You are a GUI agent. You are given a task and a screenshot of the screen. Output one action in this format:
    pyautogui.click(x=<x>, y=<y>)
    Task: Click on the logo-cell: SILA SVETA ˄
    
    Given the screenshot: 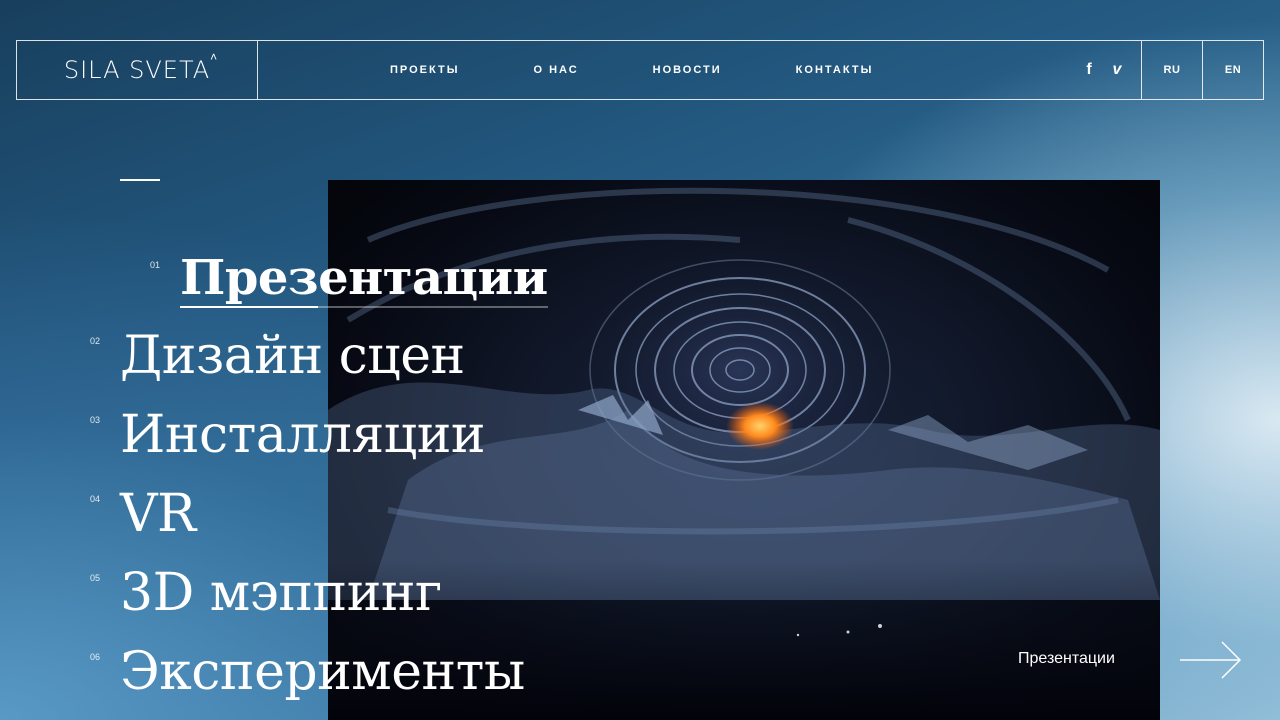 What is the action you would take?
    pyautogui.click(x=137, y=70)
    